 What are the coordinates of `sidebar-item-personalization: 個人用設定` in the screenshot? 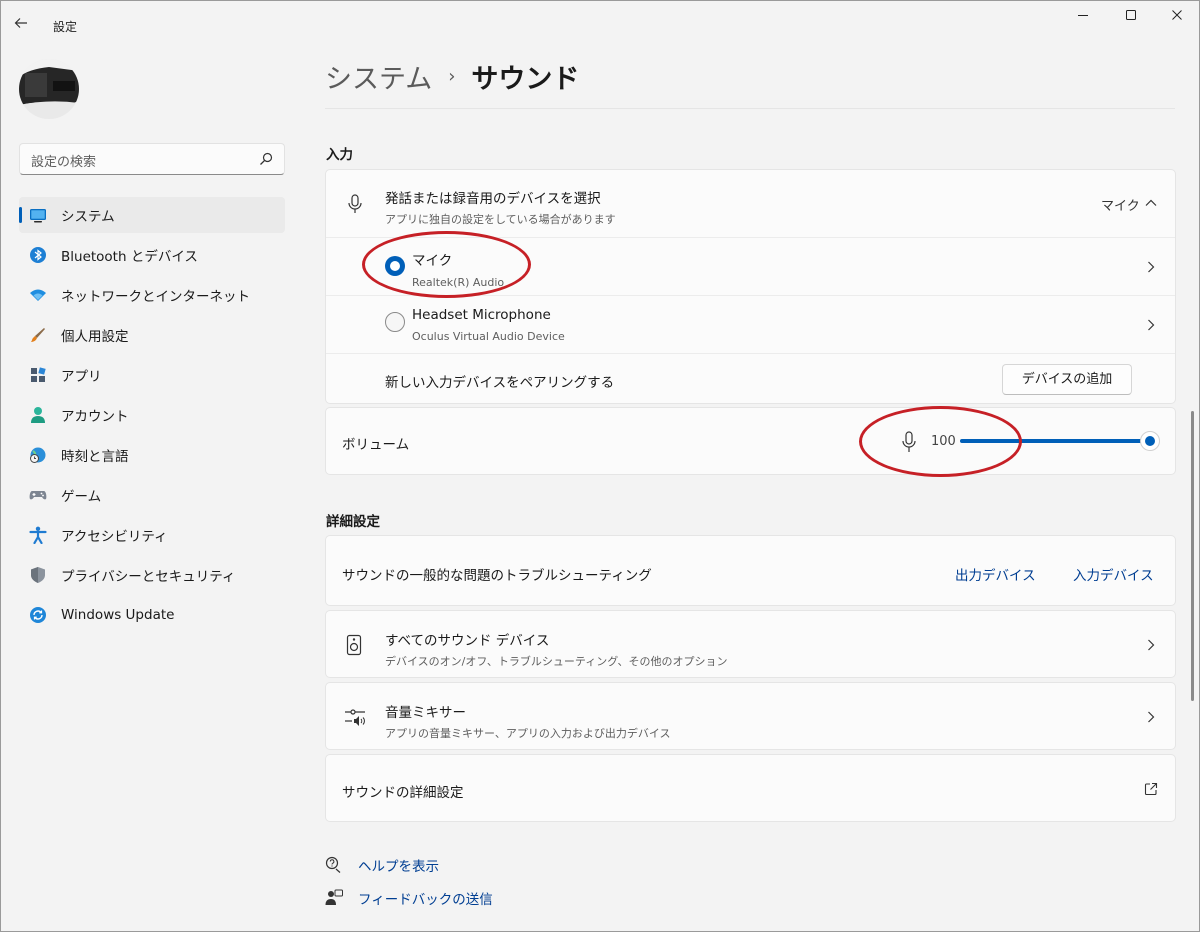 It's located at (152, 335).